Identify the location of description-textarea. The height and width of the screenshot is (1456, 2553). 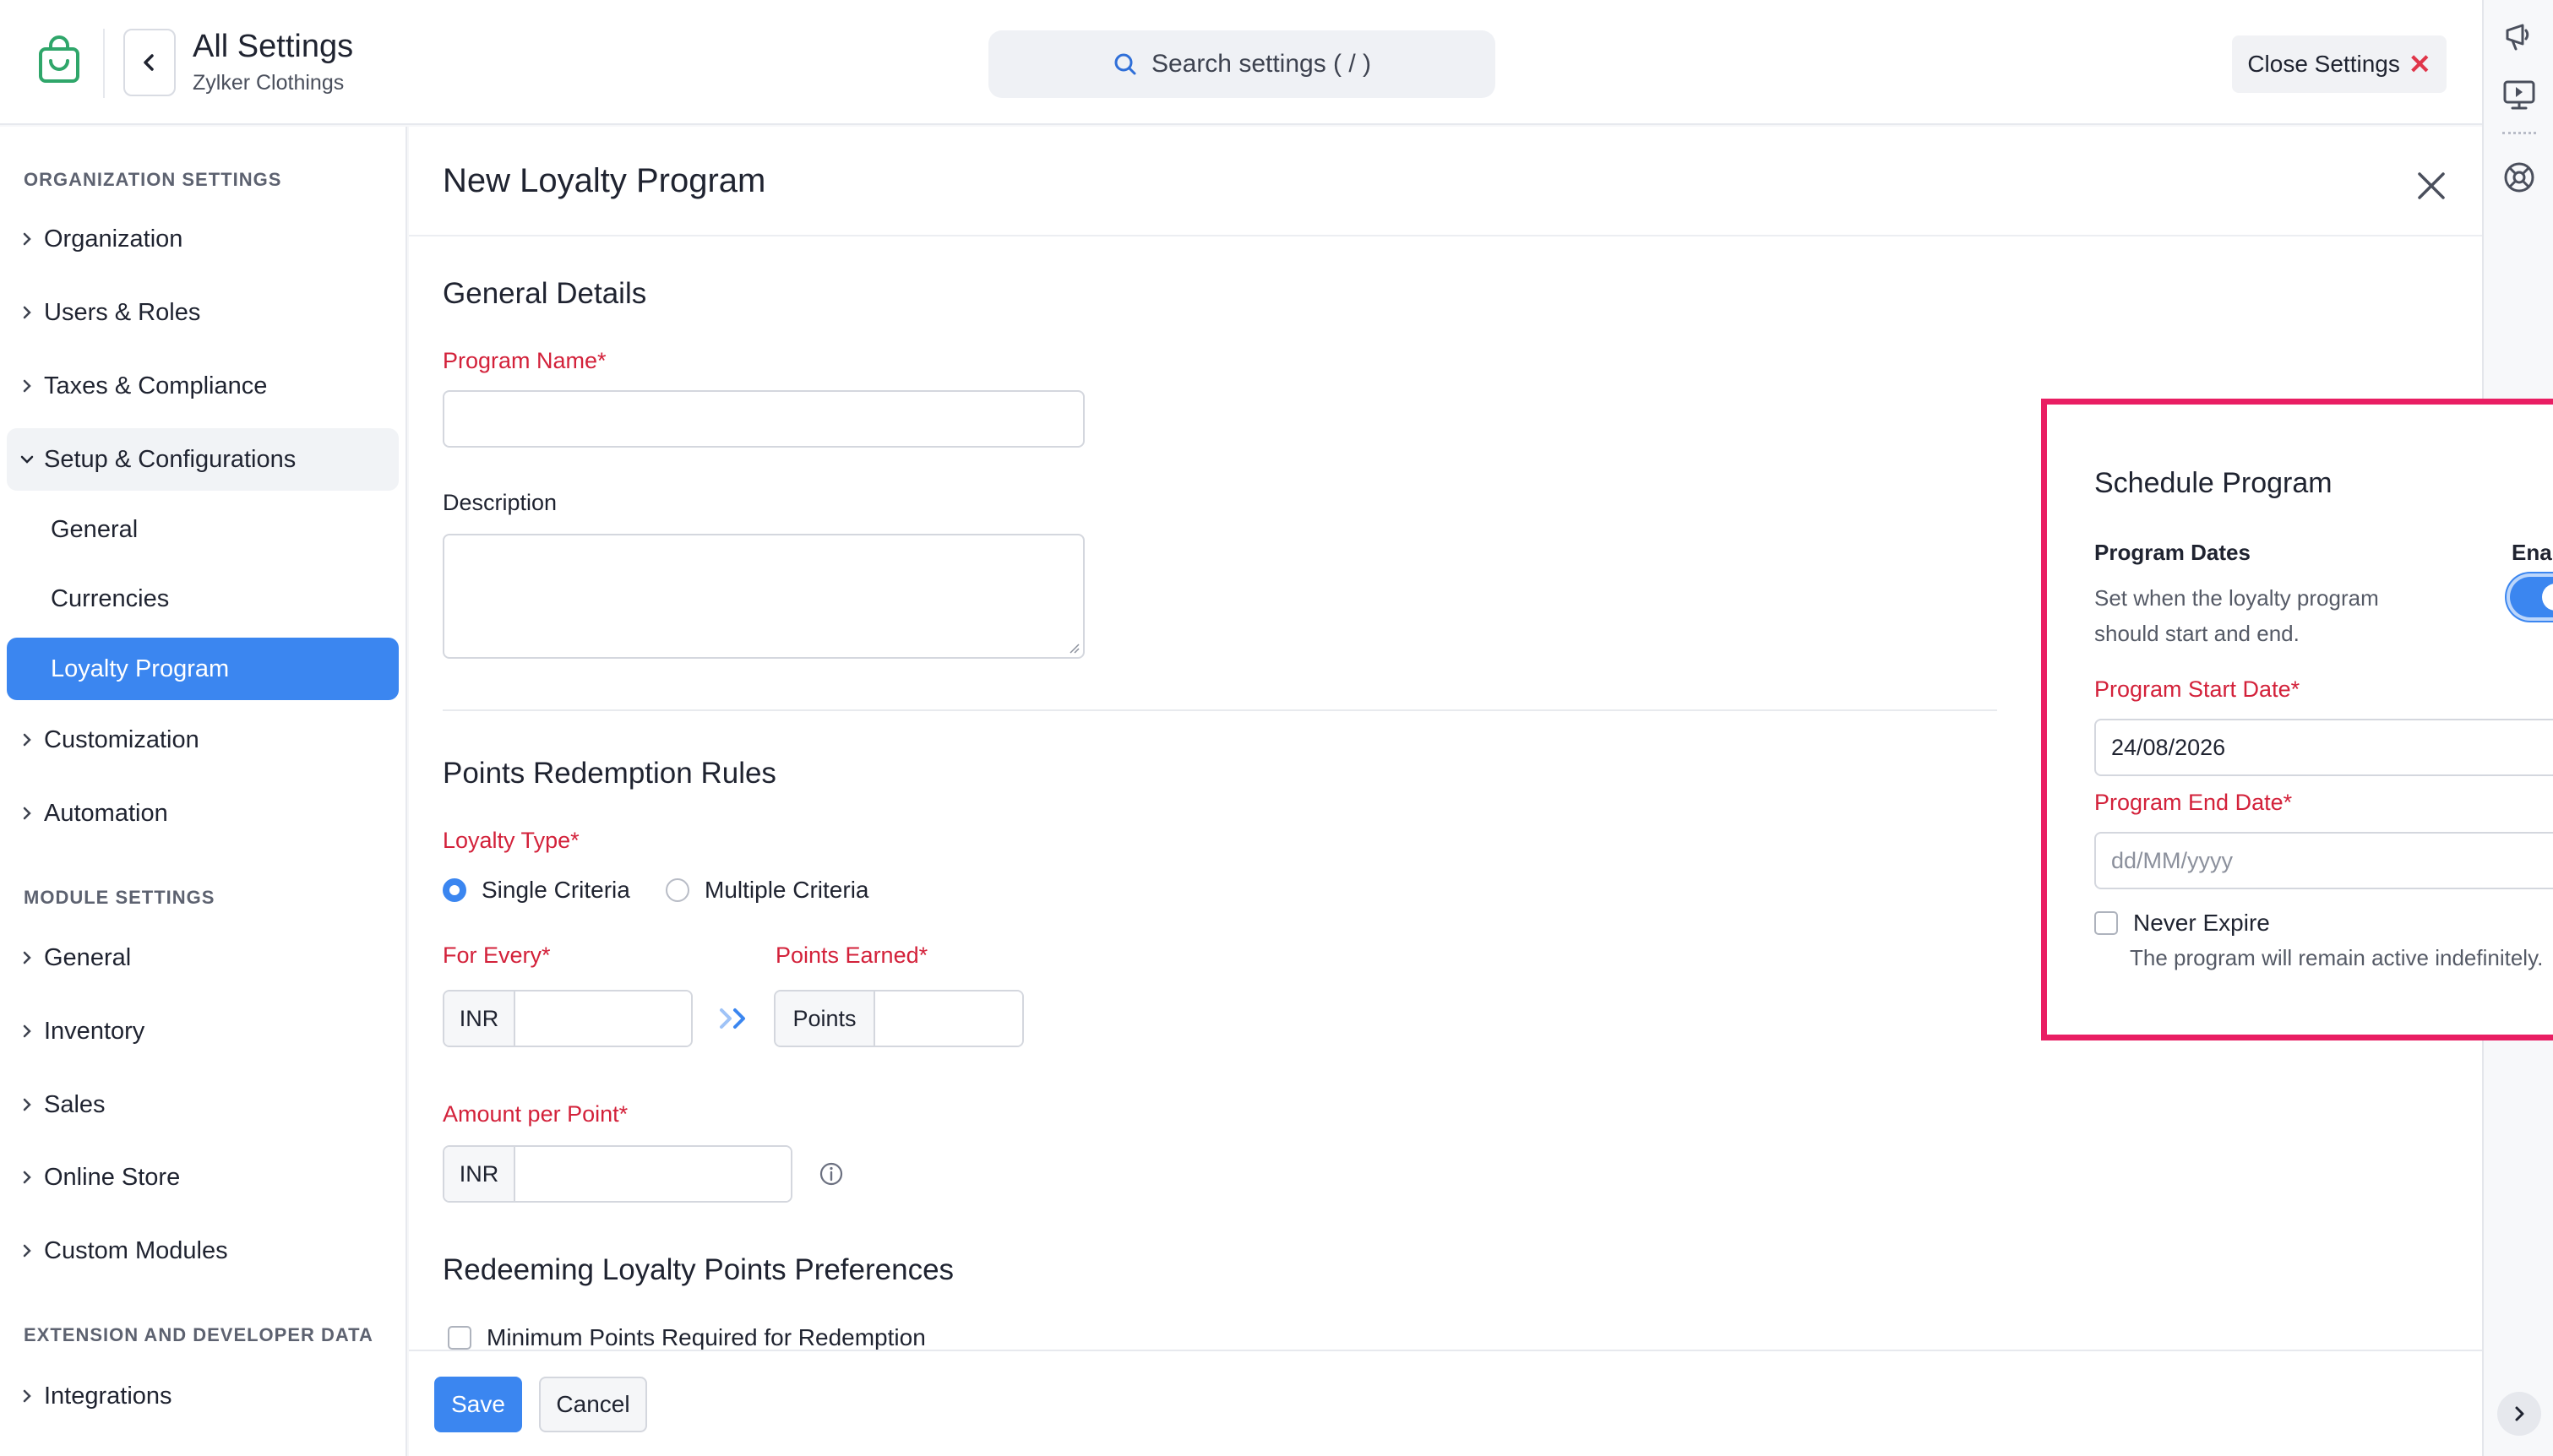
(764, 596).